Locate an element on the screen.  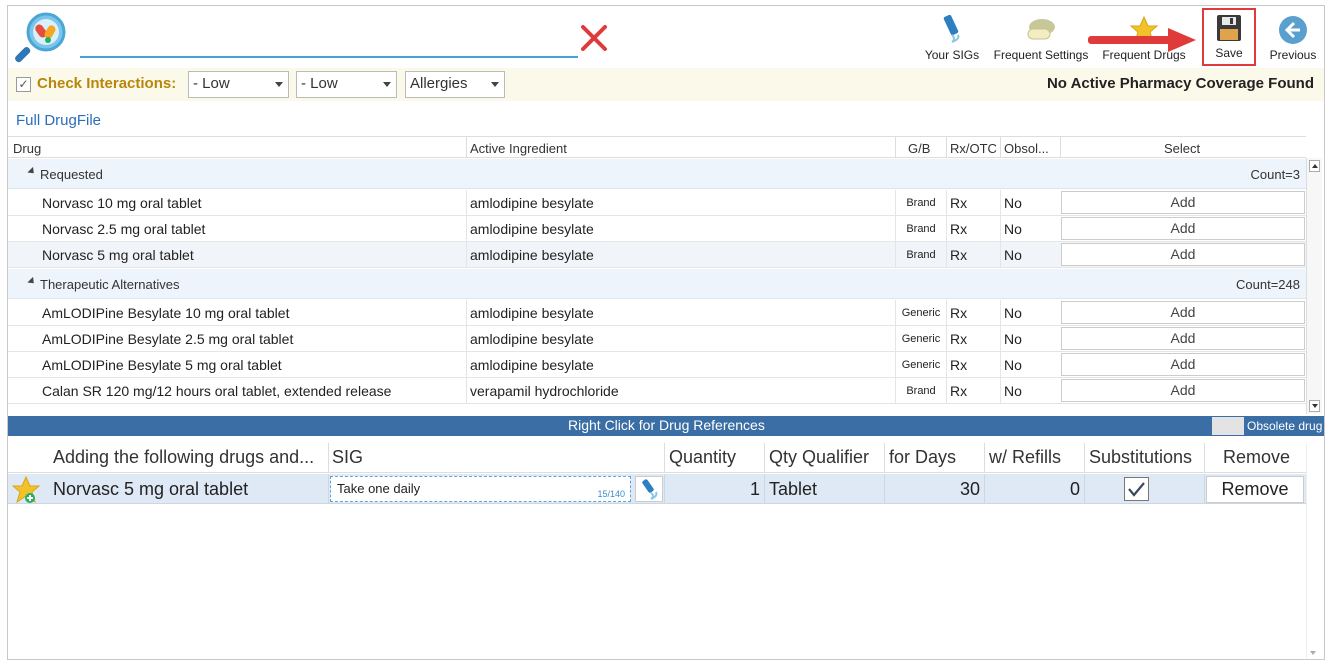
col-drug-header: Drug is located at coordinates (27, 148).